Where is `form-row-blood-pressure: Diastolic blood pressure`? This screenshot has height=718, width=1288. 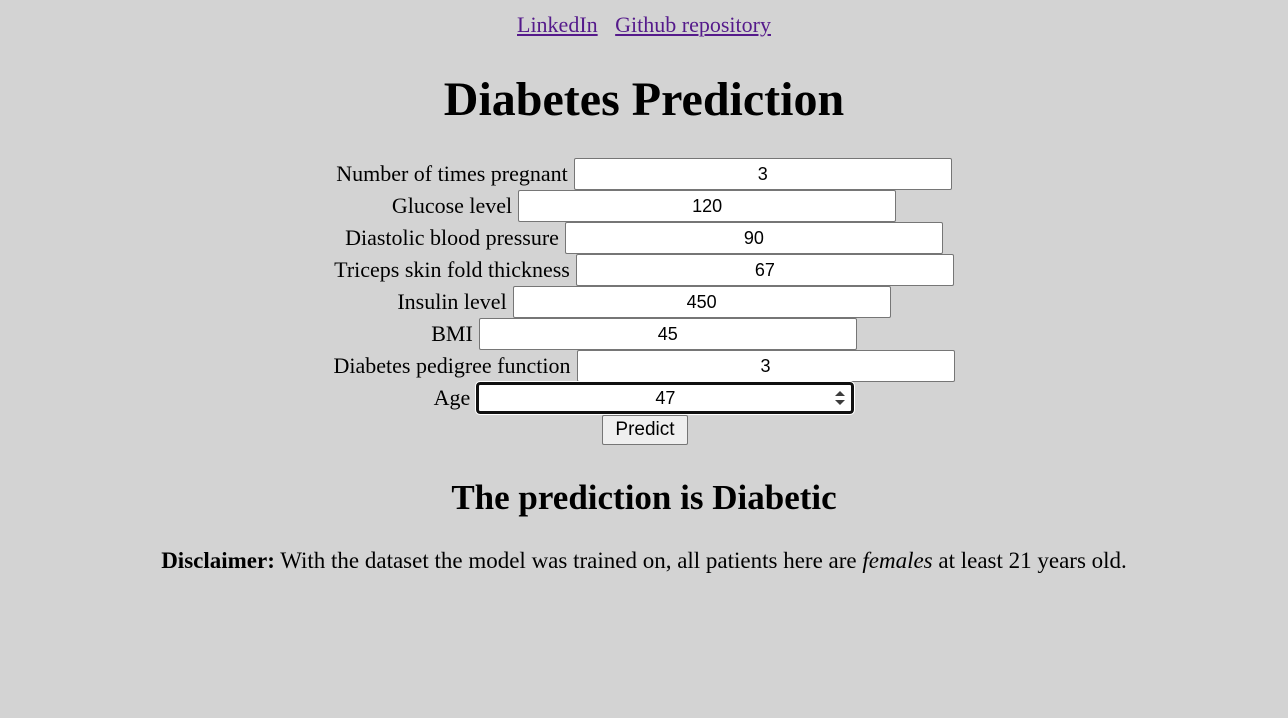
form-row-blood-pressure: Diastolic blood pressure is located at coordinates (644, 238).